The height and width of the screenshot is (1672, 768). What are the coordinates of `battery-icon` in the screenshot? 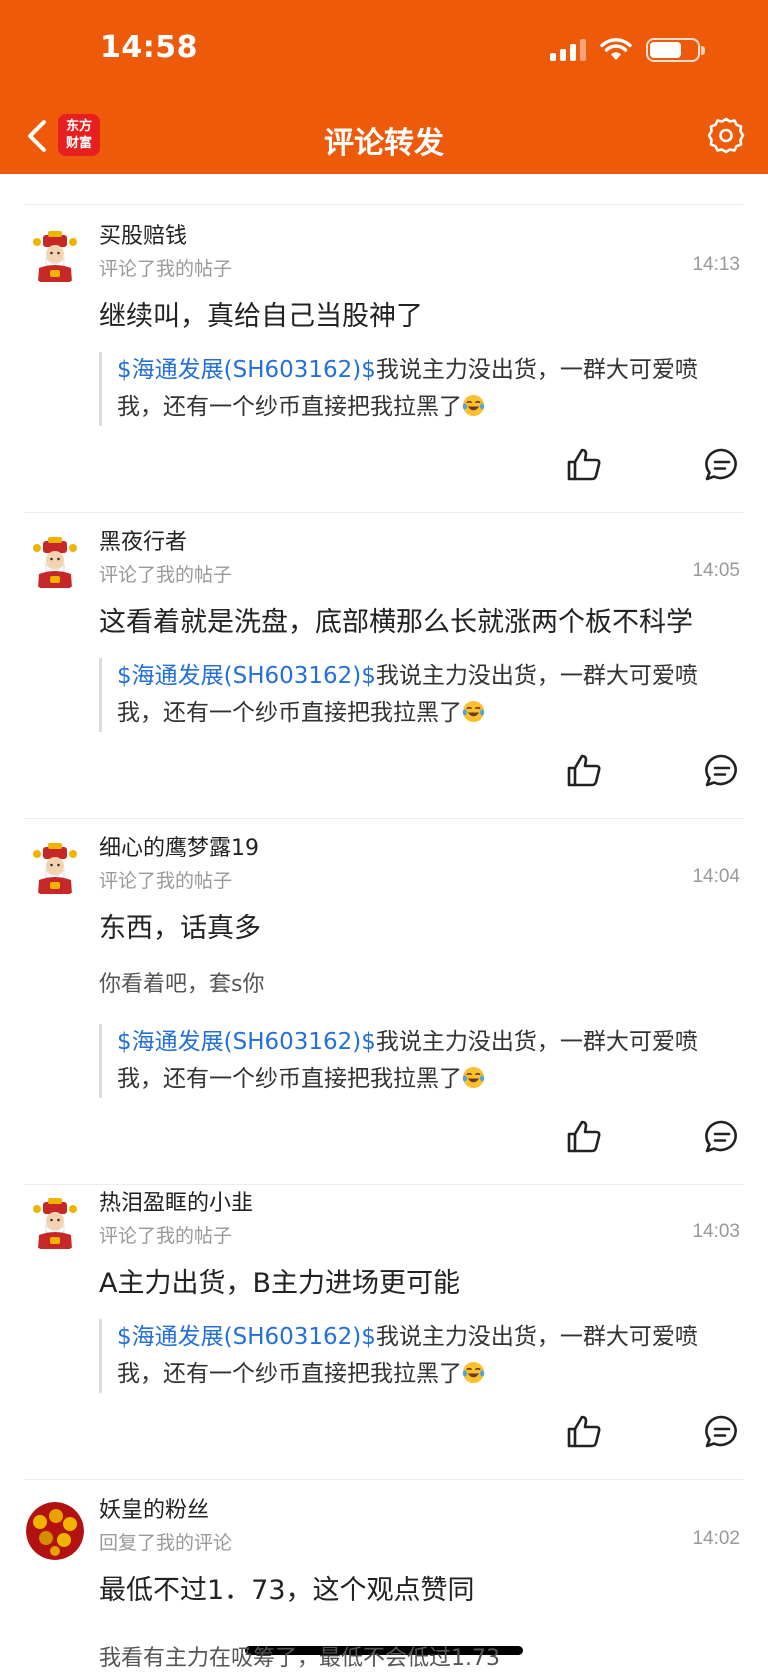 It's located at (675, 50).